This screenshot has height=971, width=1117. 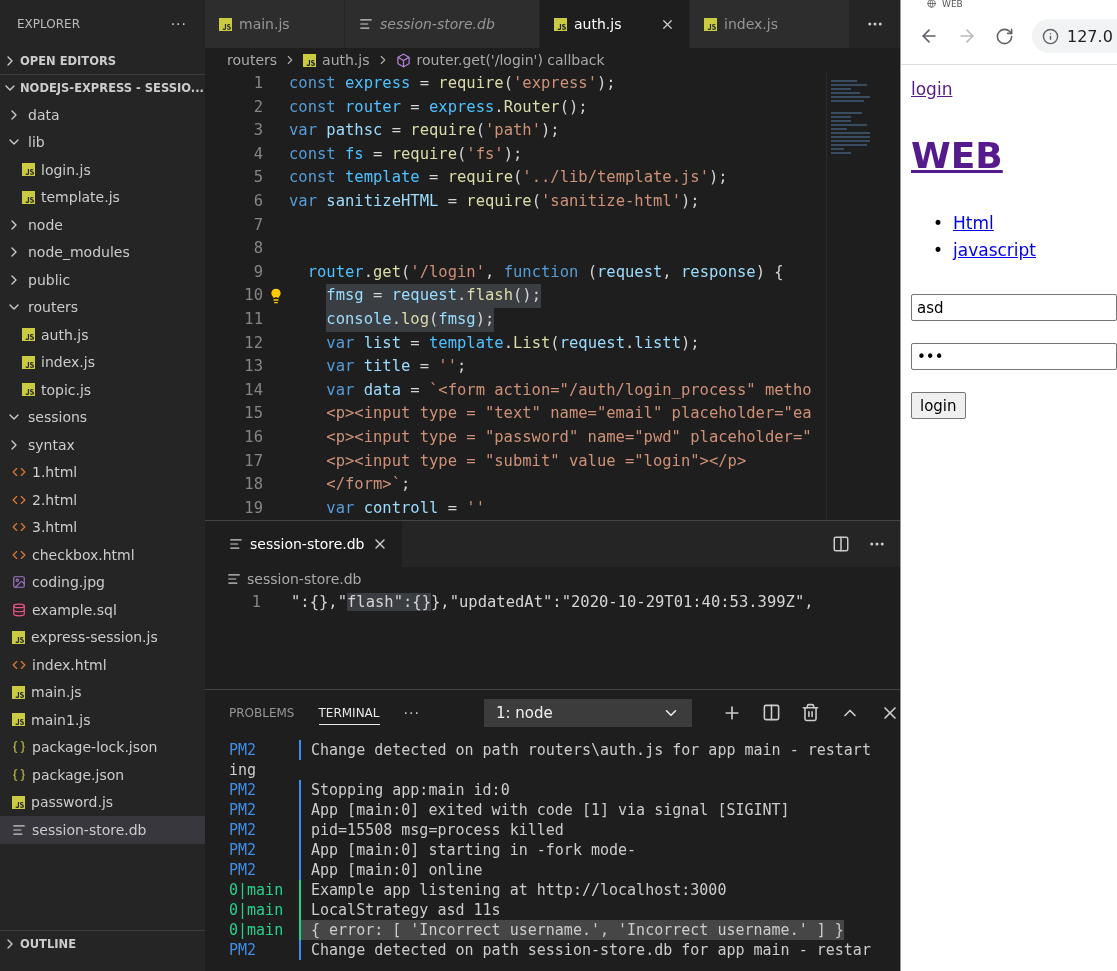 I want to click on list-link: Html, so click(x=973, y=223).